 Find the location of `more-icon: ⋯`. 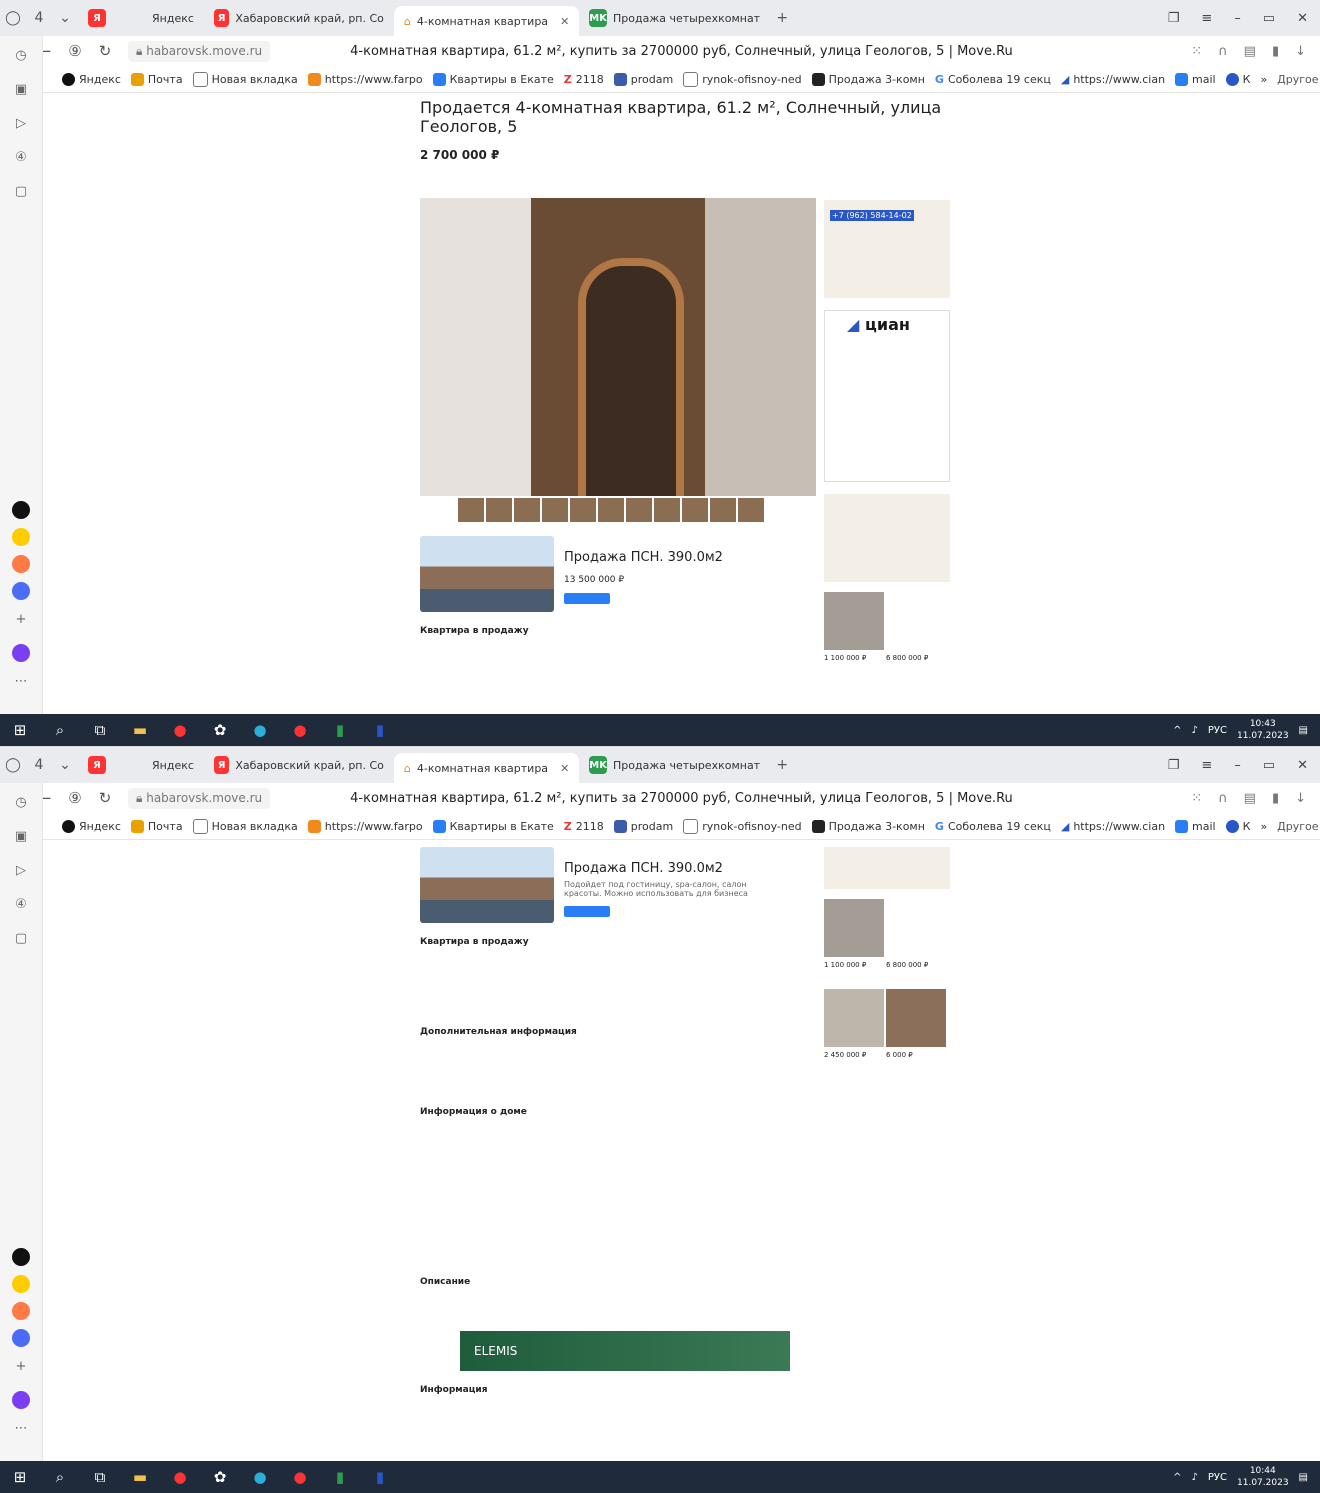

more-icon: ⋯ is located at coordinates (21, 682).